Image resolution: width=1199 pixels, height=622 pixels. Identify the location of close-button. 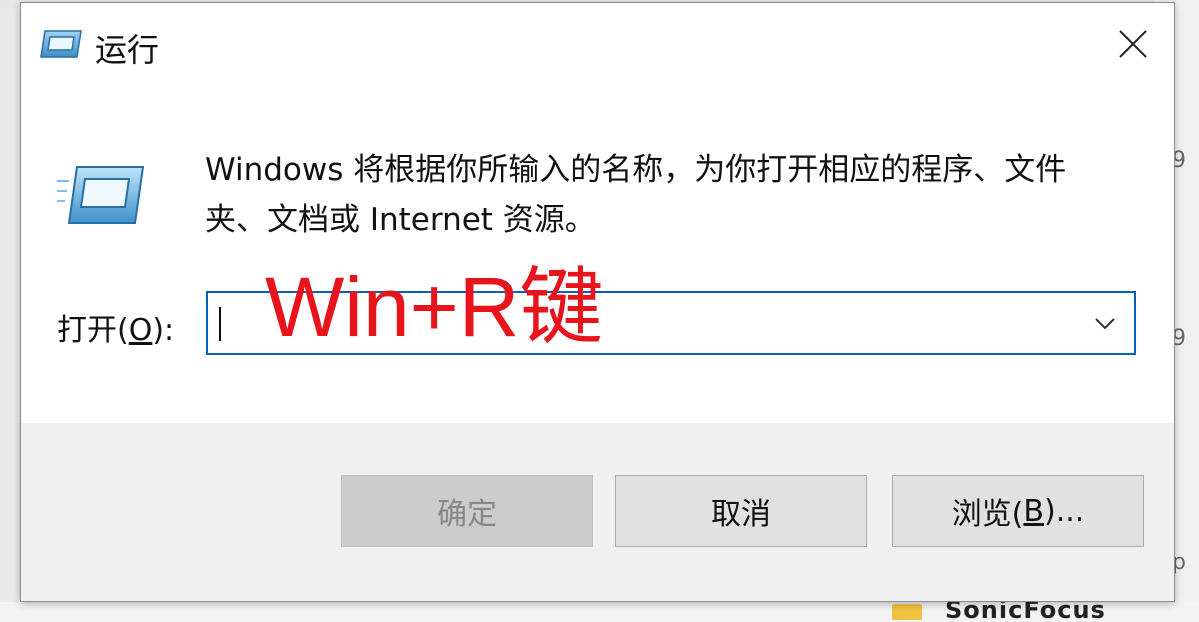
(1133, 44).